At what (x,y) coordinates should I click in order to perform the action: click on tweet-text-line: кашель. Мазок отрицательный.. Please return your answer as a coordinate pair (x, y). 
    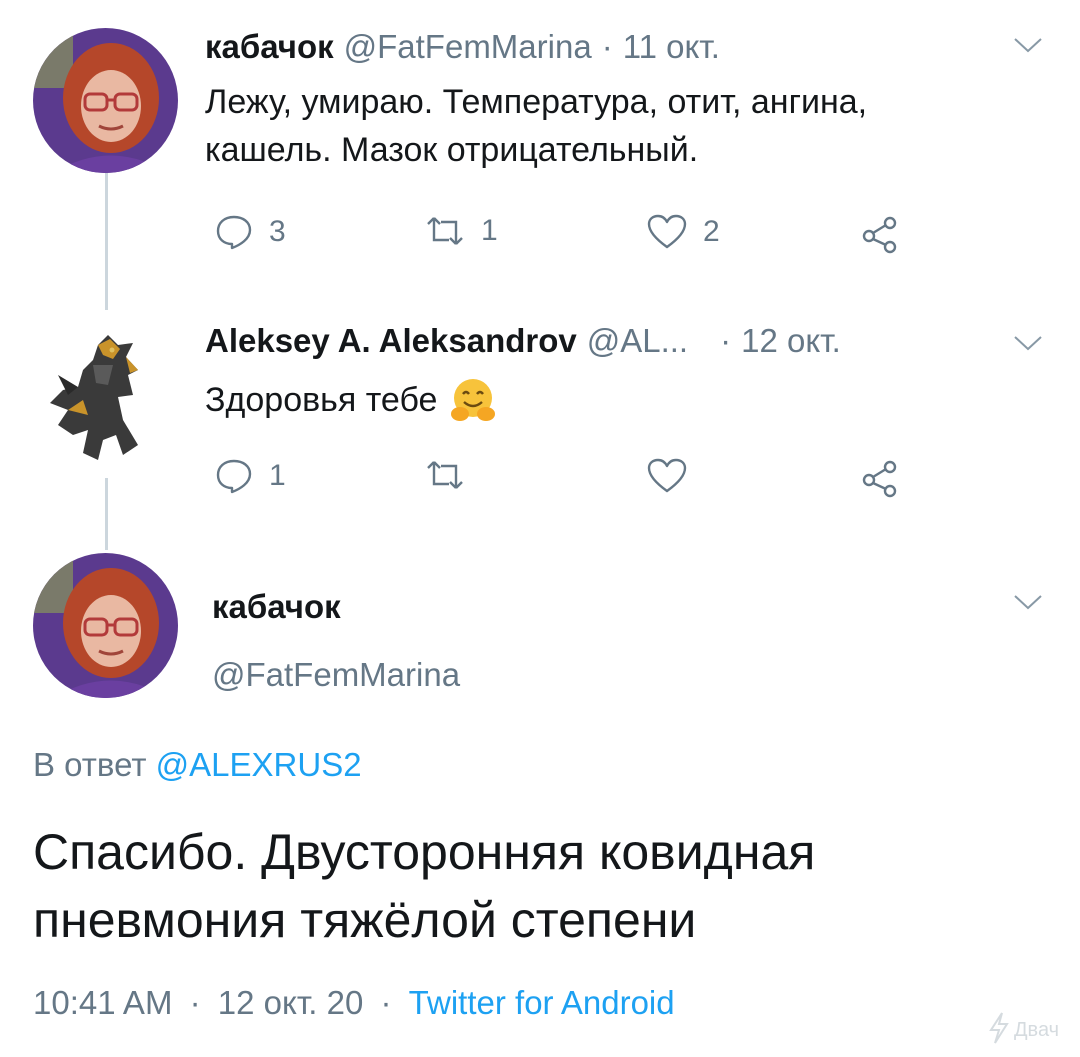
    Looking at the image, I should click on (452, 150).